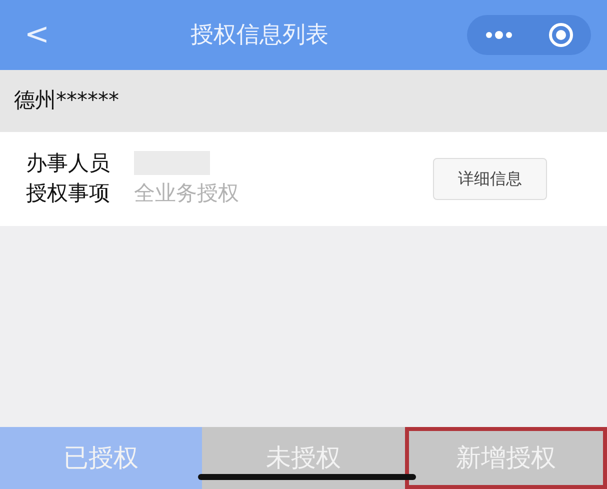 The image size is (607, 489). What do you see at coordinates (37, 35) in the screenshot?
I see `back-button: <` at bounding box center [37, 35].